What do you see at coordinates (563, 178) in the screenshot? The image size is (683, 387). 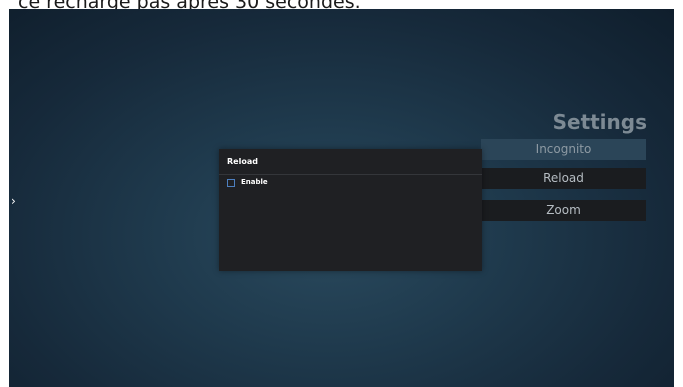 I see `menu-item-reload: Reload` at bounding box center [563, 178].